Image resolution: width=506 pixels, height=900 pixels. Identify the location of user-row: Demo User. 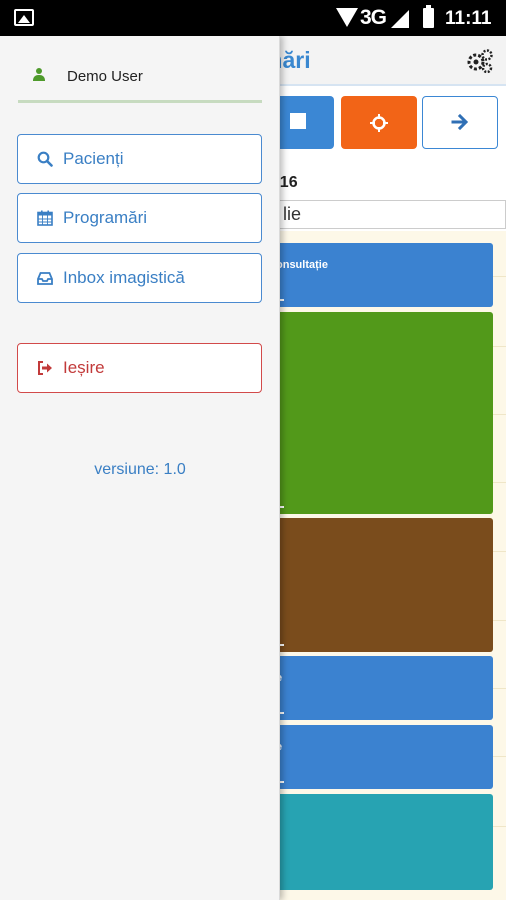
(140, 66).